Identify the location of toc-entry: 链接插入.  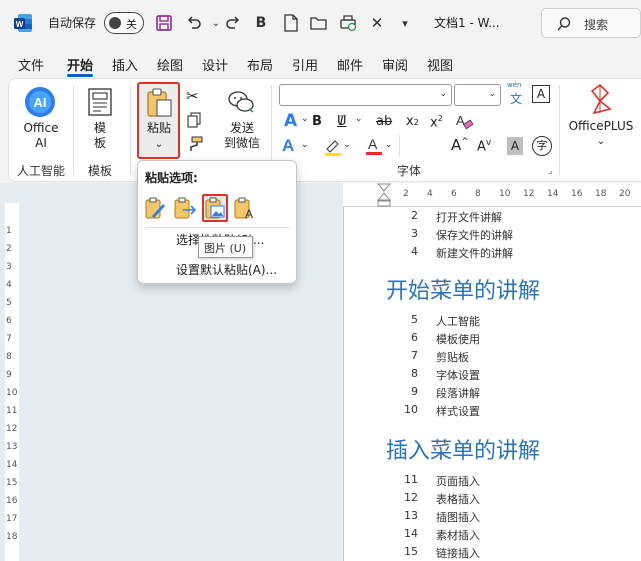
(458, 553).